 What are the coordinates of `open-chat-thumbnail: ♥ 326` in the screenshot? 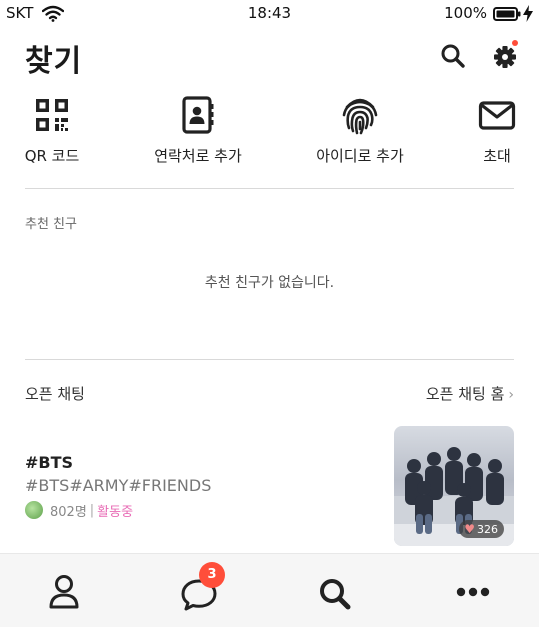 It's located at (454, 486).